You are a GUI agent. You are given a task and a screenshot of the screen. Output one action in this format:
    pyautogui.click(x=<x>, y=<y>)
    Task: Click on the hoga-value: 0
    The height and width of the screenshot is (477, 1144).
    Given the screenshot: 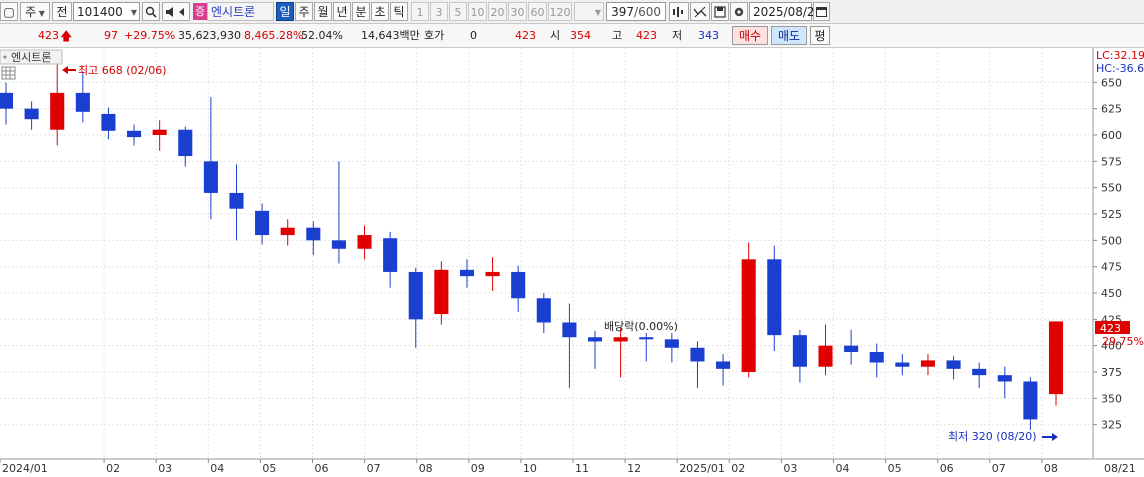 What is the action you would take?
    pyautogui.click(x=473, y=35)
    